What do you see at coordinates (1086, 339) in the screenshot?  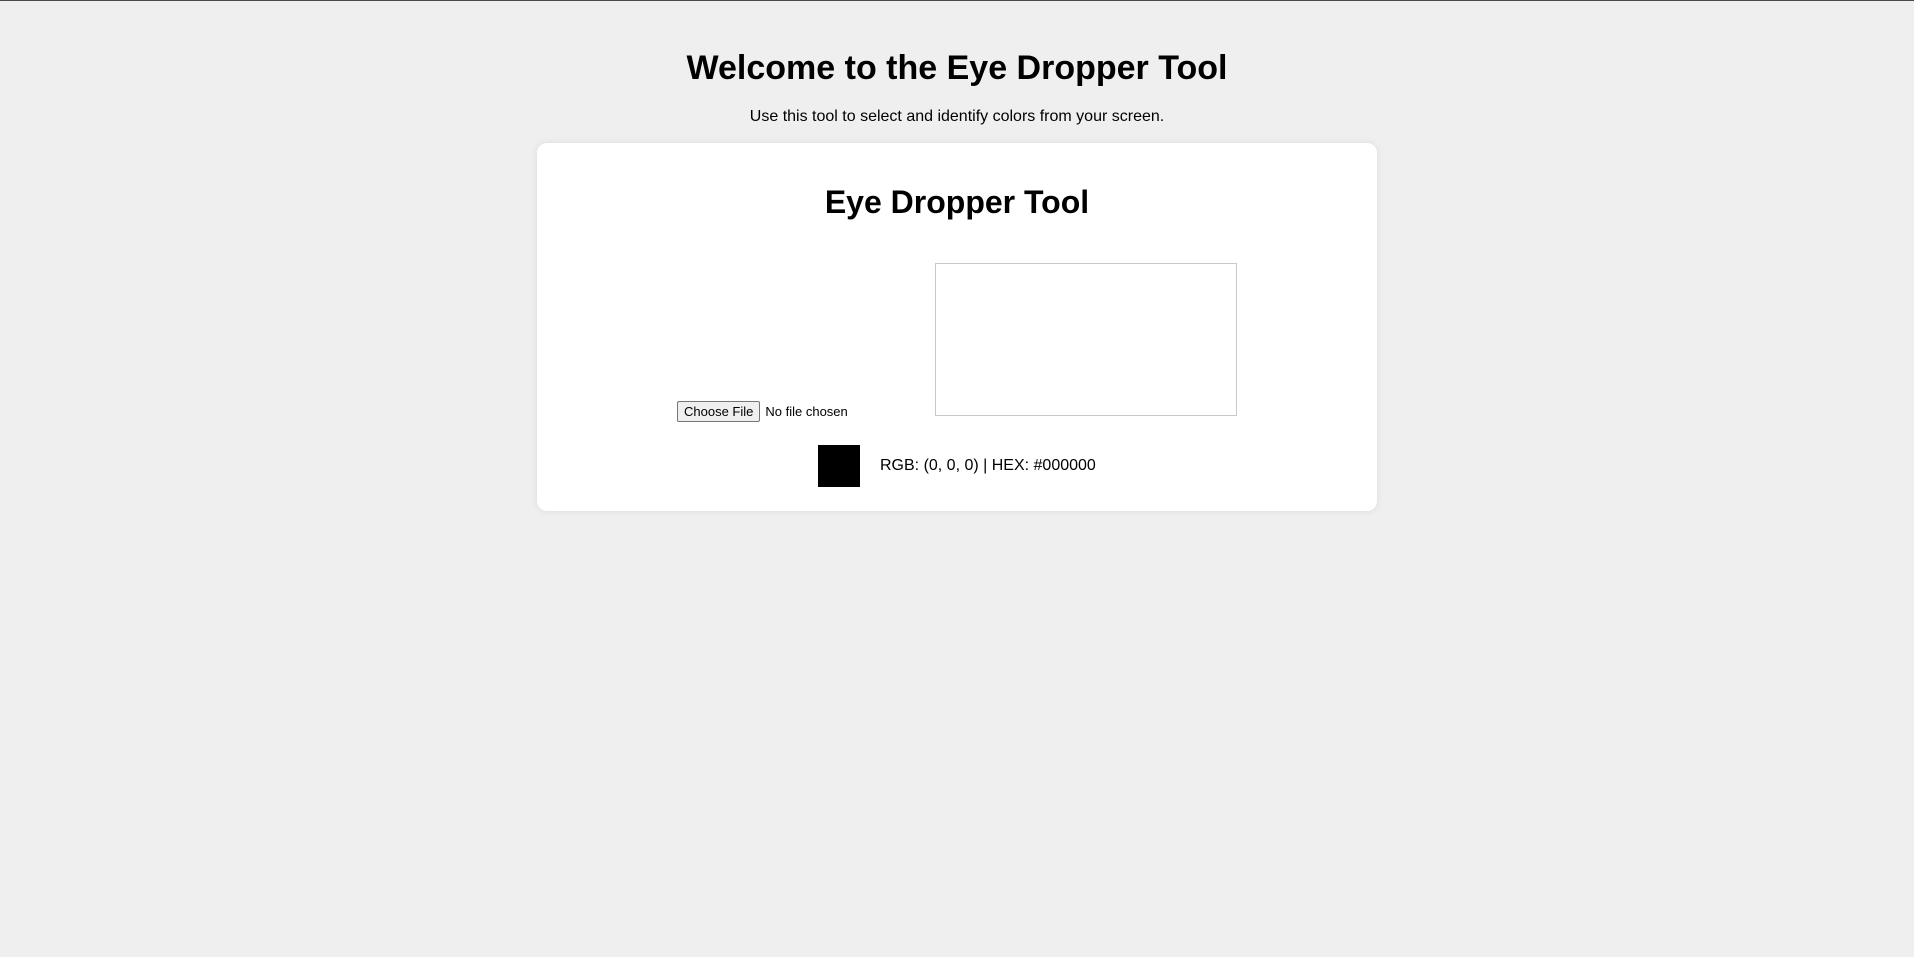 I see `image-preview-canvas` at bounding box center [1086, 339].